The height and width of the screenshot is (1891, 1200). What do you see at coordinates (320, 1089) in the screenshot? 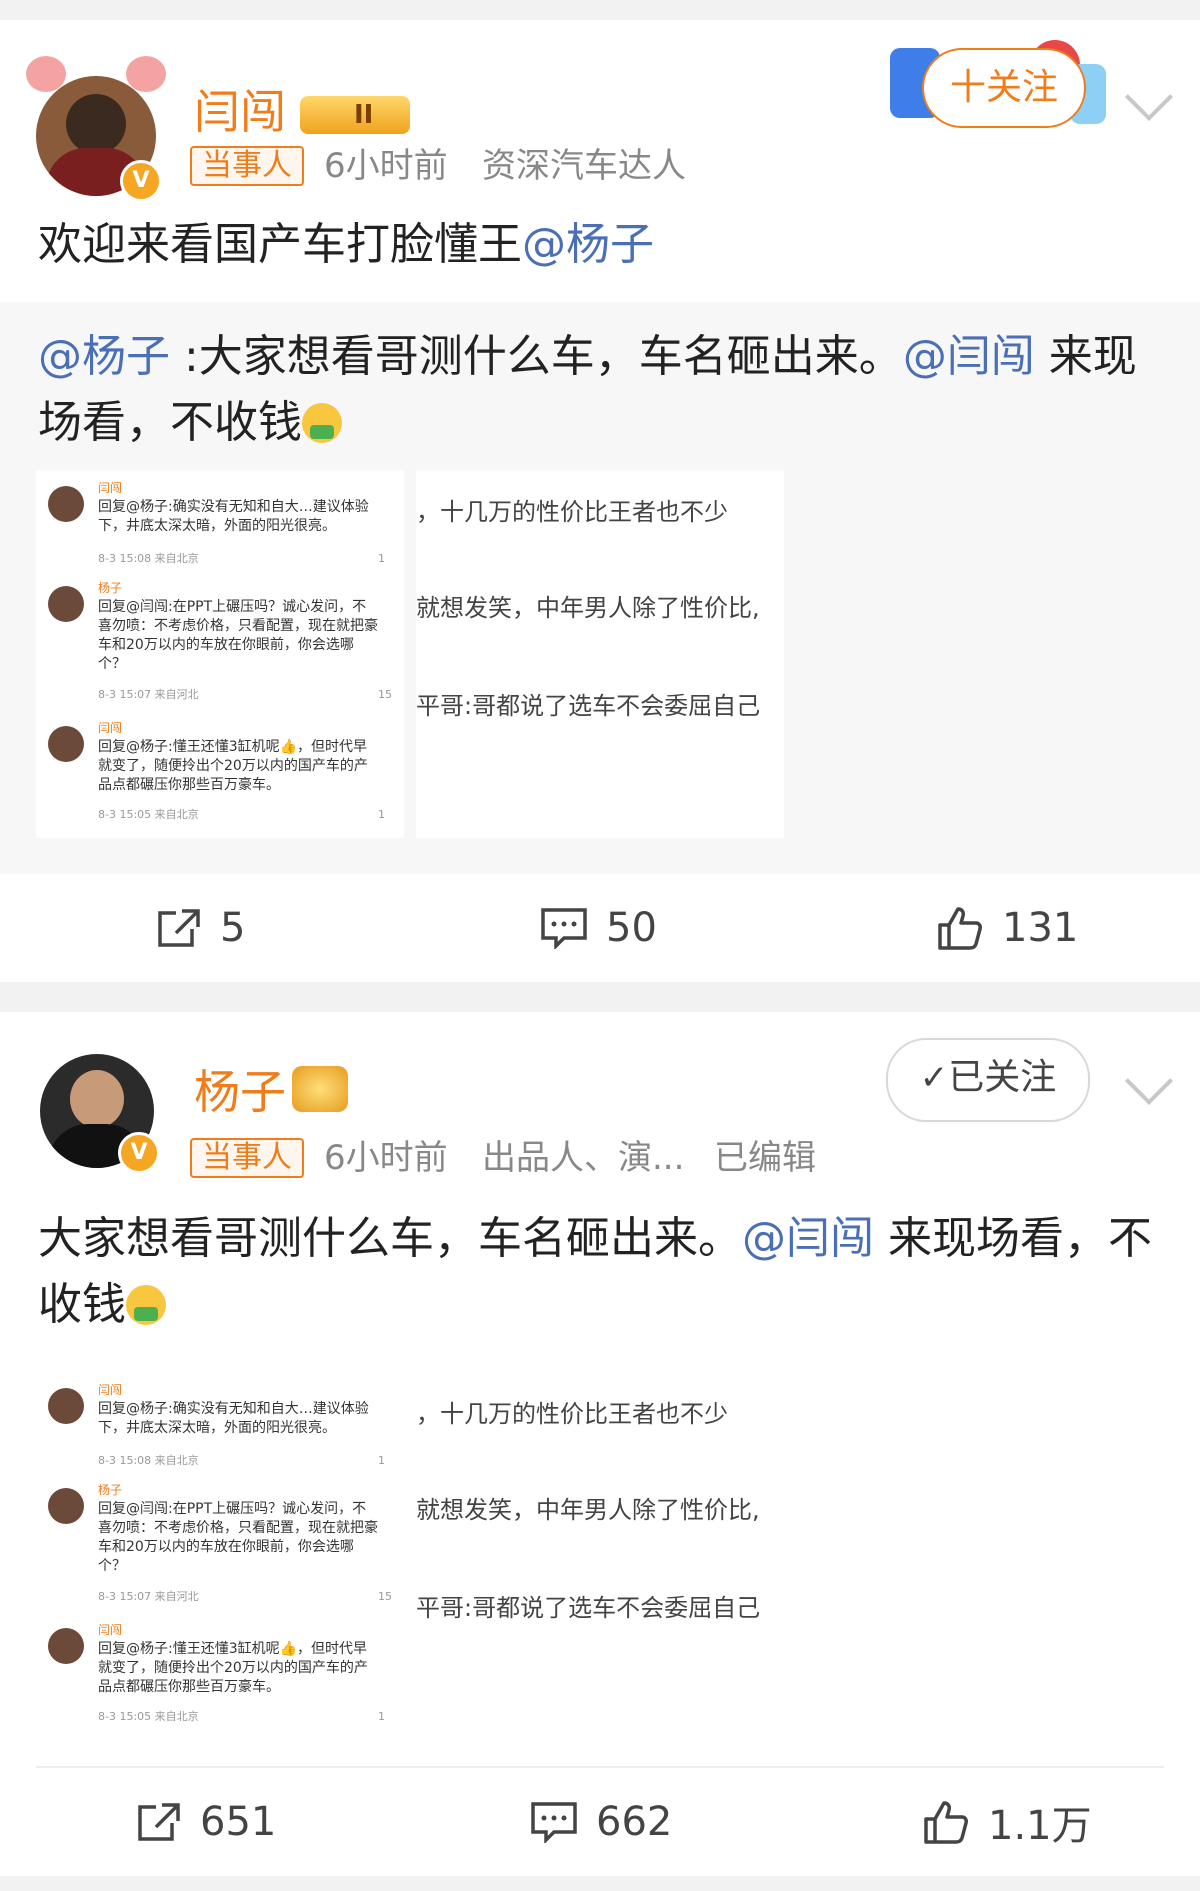
I see `crown-badge-icon` at bounding box center [320, 1089].